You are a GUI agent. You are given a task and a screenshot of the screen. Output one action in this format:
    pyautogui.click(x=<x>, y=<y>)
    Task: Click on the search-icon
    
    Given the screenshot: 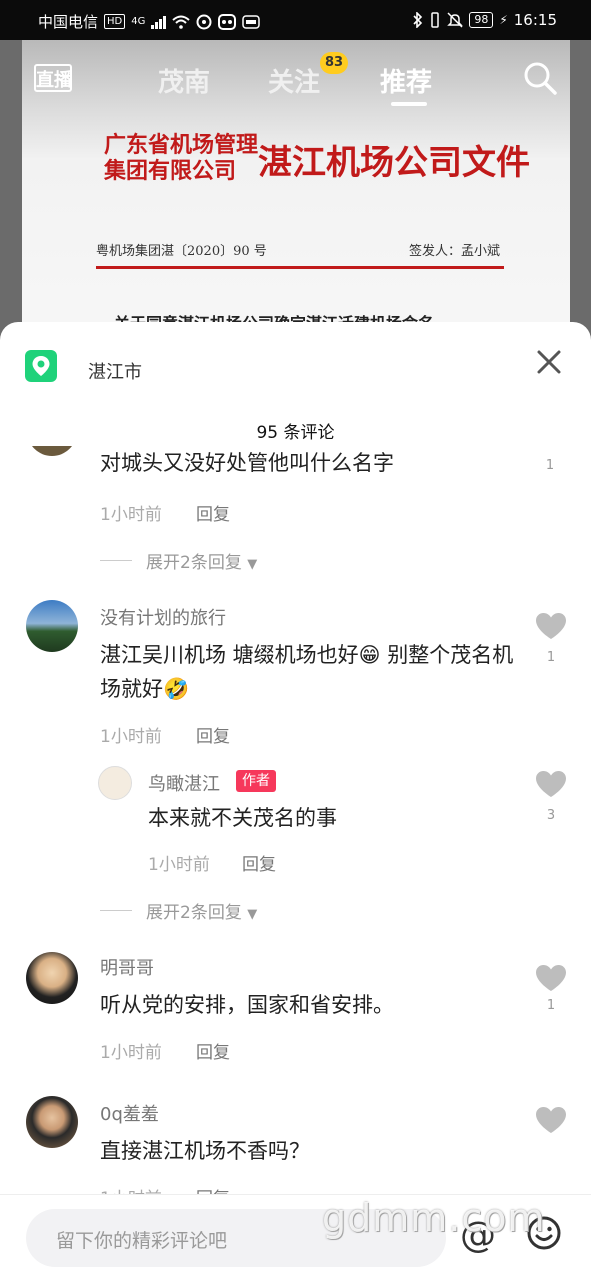 What is the action you would take?
    pyautogui.click(x=540, y=78)
    